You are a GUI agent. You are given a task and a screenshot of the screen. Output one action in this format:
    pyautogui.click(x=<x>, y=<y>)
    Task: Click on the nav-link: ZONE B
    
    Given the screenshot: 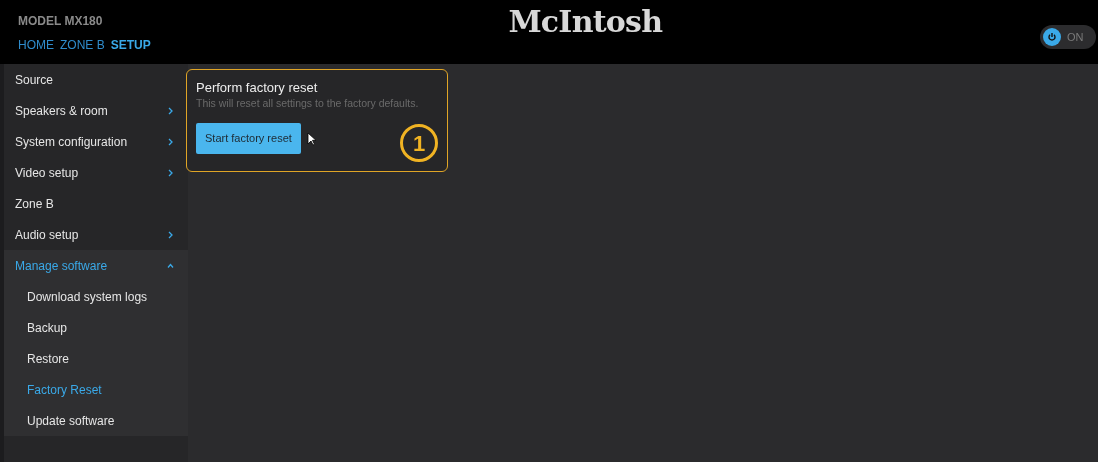 What is the action you would take?
    pyautogui.click(x=82, y=45)
    